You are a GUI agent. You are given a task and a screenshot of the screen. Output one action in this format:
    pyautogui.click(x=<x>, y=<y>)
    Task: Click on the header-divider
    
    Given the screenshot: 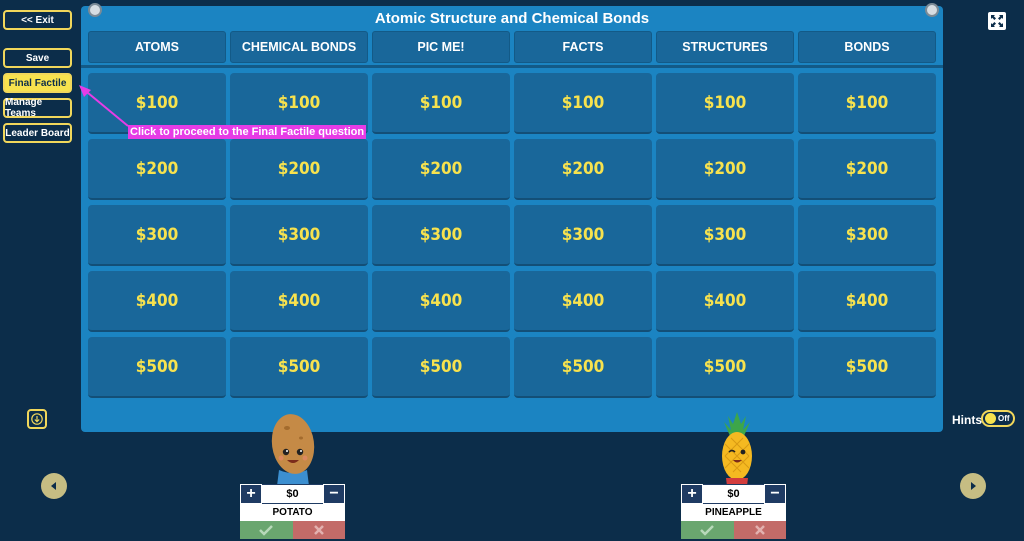 What is the action you would take?
    pyautogui.click(x=512, y=66)
    